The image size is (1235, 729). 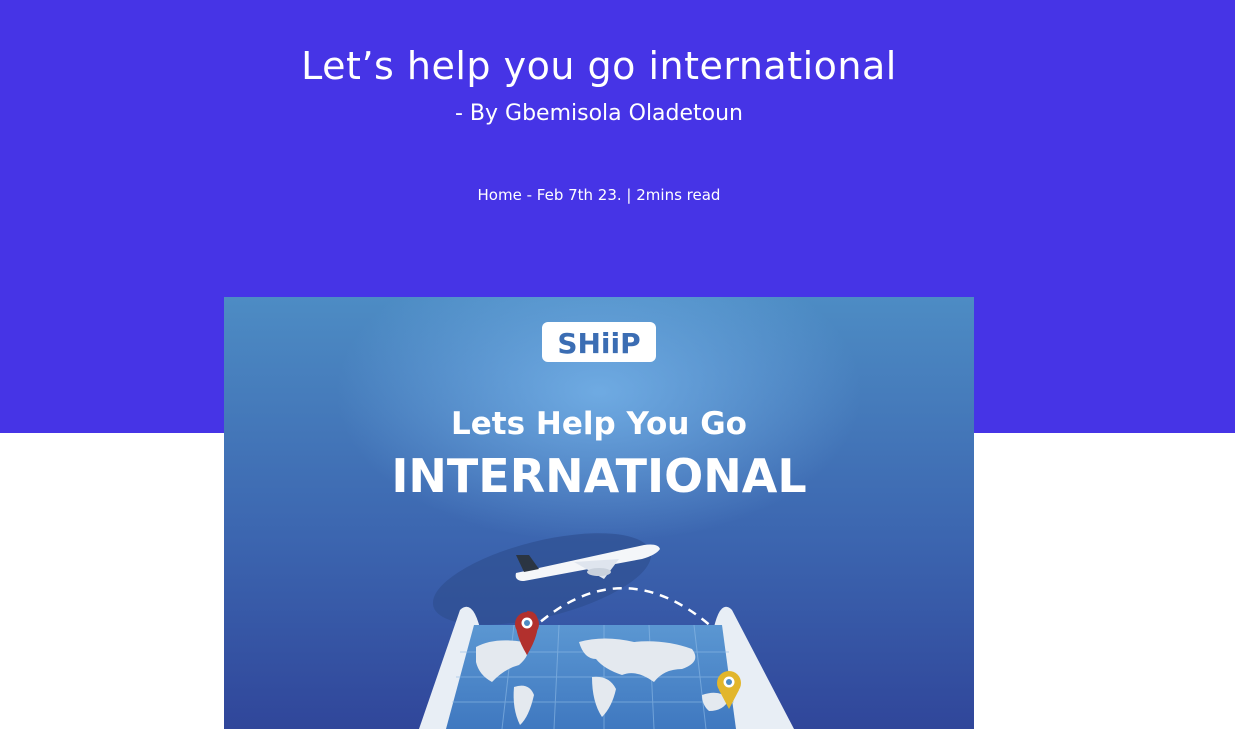 I want to click on post-date-readtime: - Feb 7th 23. | 2mins read, so click(x=621, y=195).